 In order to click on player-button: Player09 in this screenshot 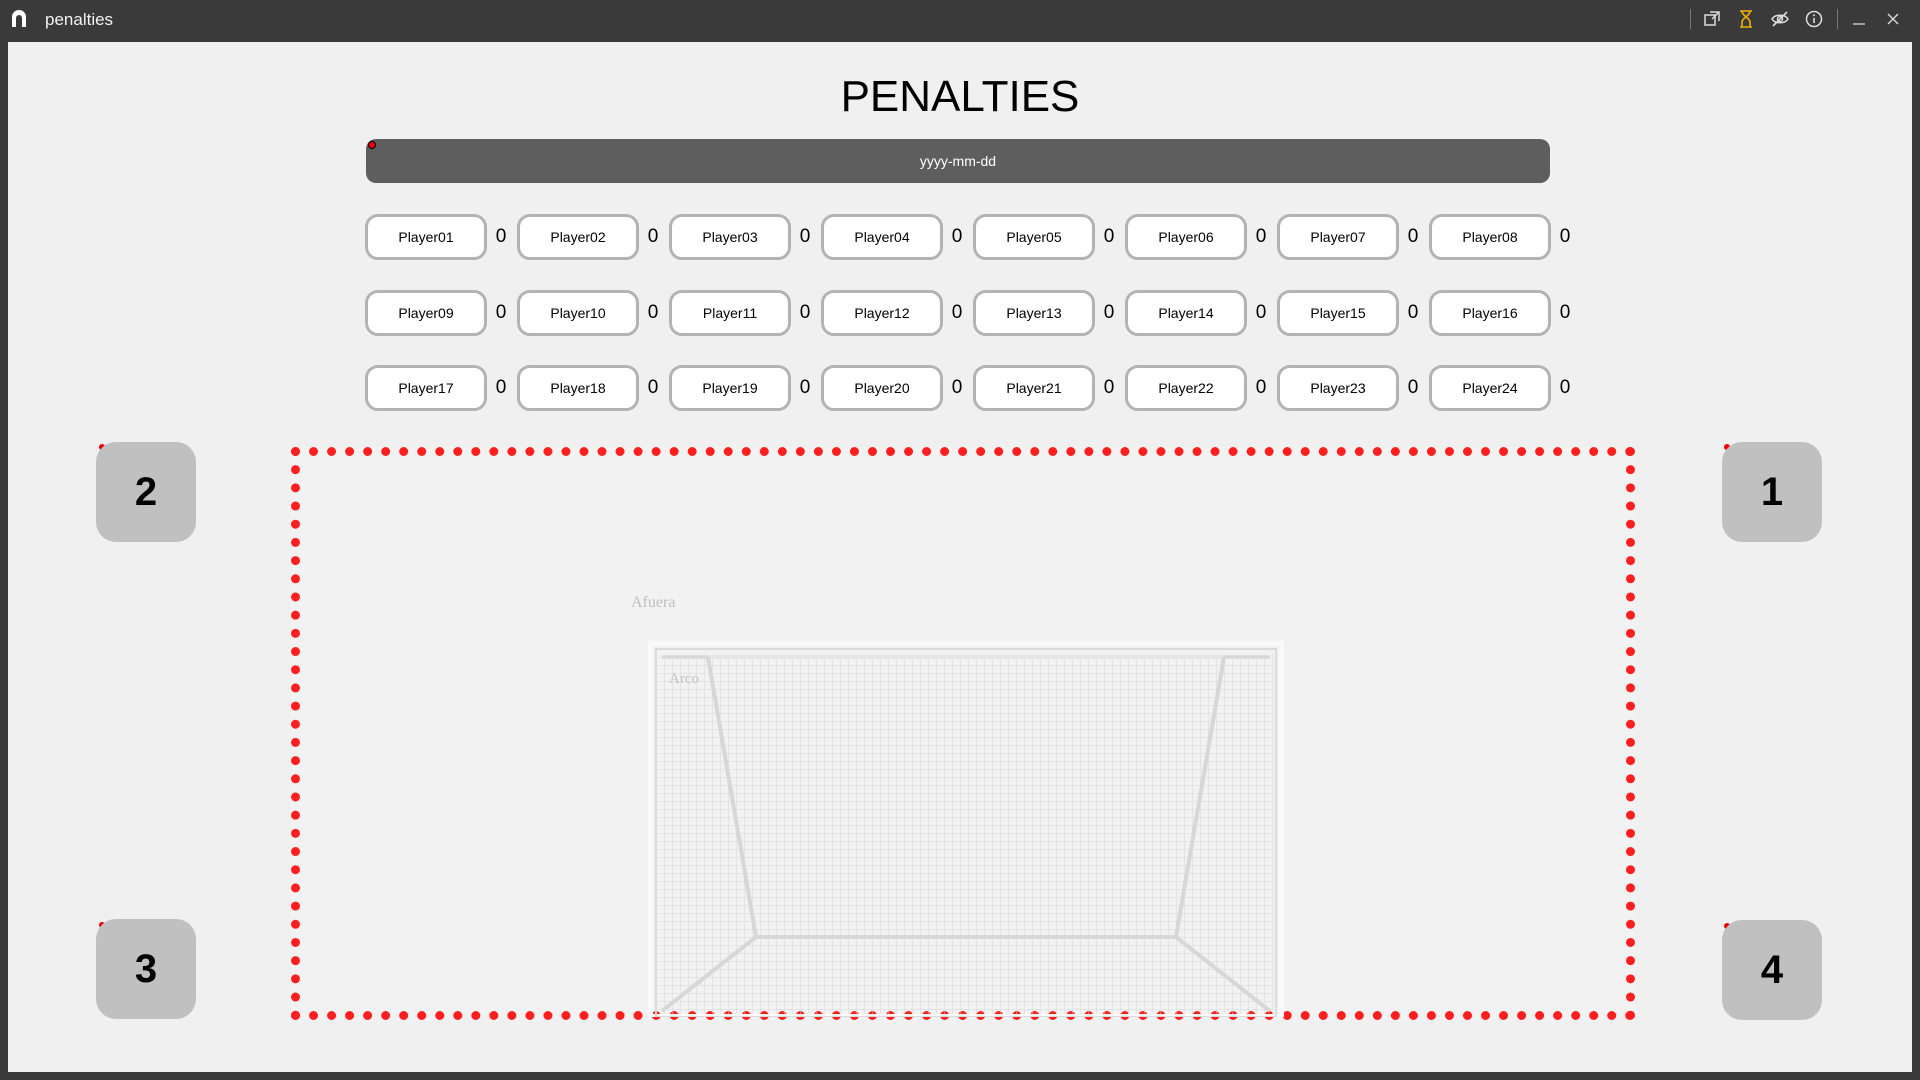, I will do `click(426, 312)`.